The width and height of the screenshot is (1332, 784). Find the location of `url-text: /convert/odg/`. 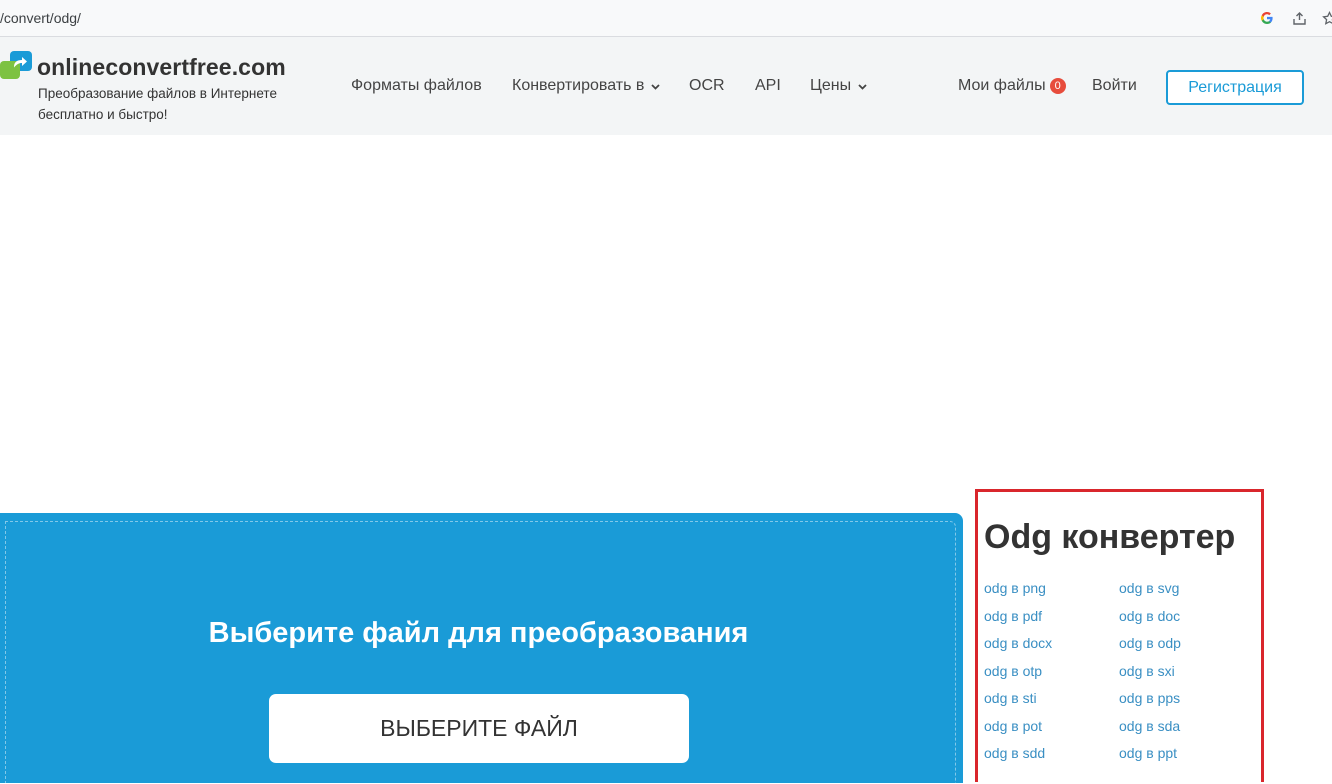

url-text: /convert/odg/ is located at coordinates (40, 18).